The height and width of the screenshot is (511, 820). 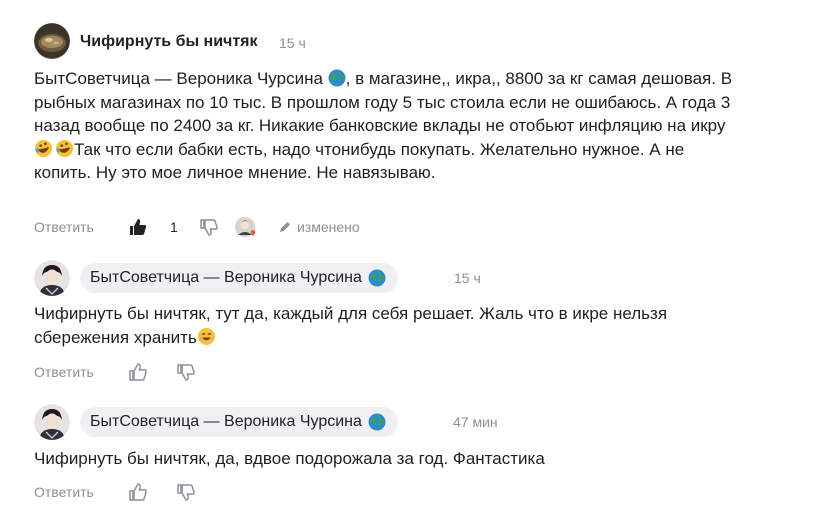 What do you see at coordinates (181, 78) in the screenshot?
I see `mention: БытСоветчица — Вероника Чурсина` at bounding box center [181, 78].